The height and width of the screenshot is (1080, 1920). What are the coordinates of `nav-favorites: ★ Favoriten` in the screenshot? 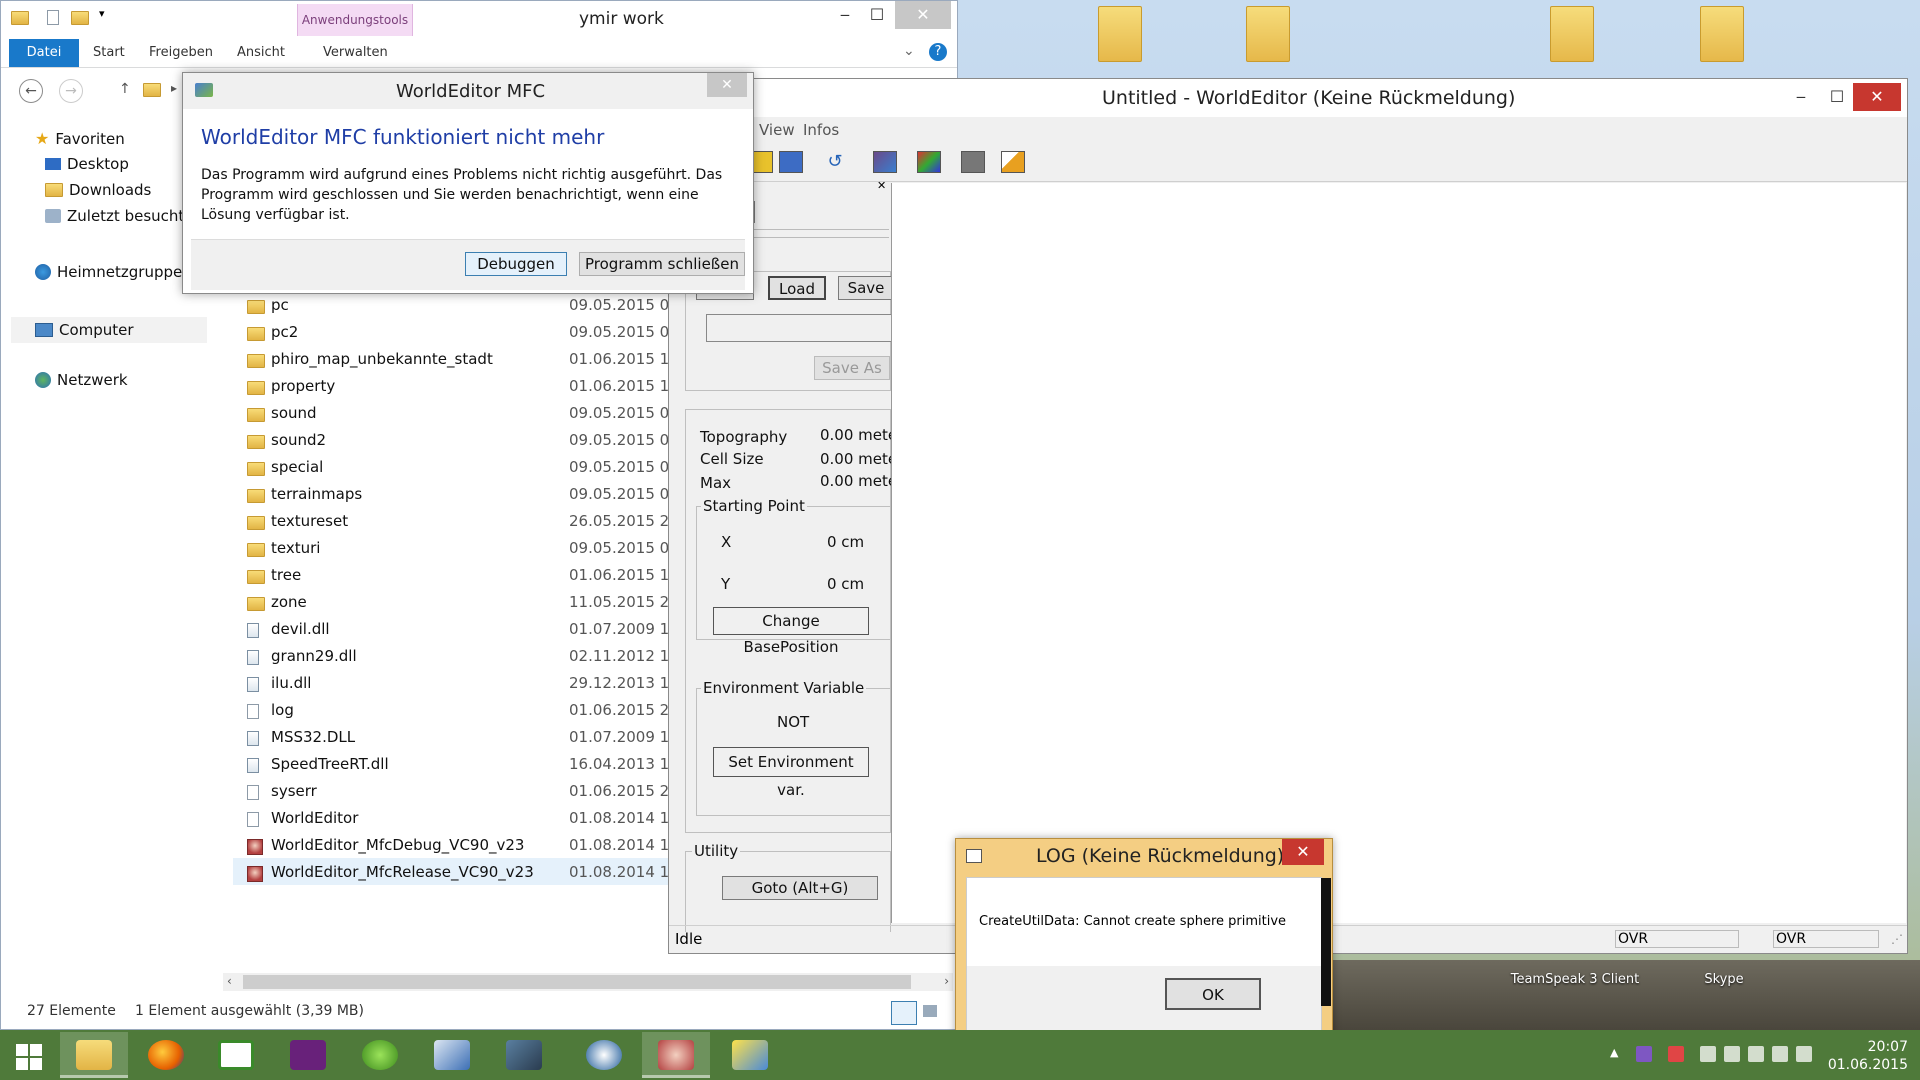 It's located at (80, 138).